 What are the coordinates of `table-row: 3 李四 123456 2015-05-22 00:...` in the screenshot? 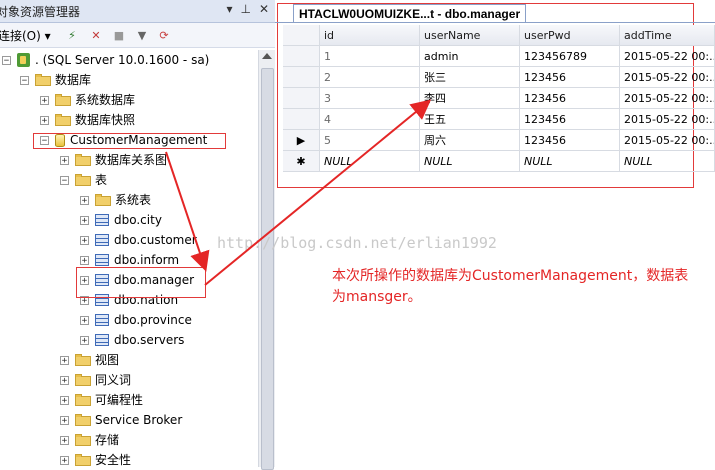 It's located at (499, 98).